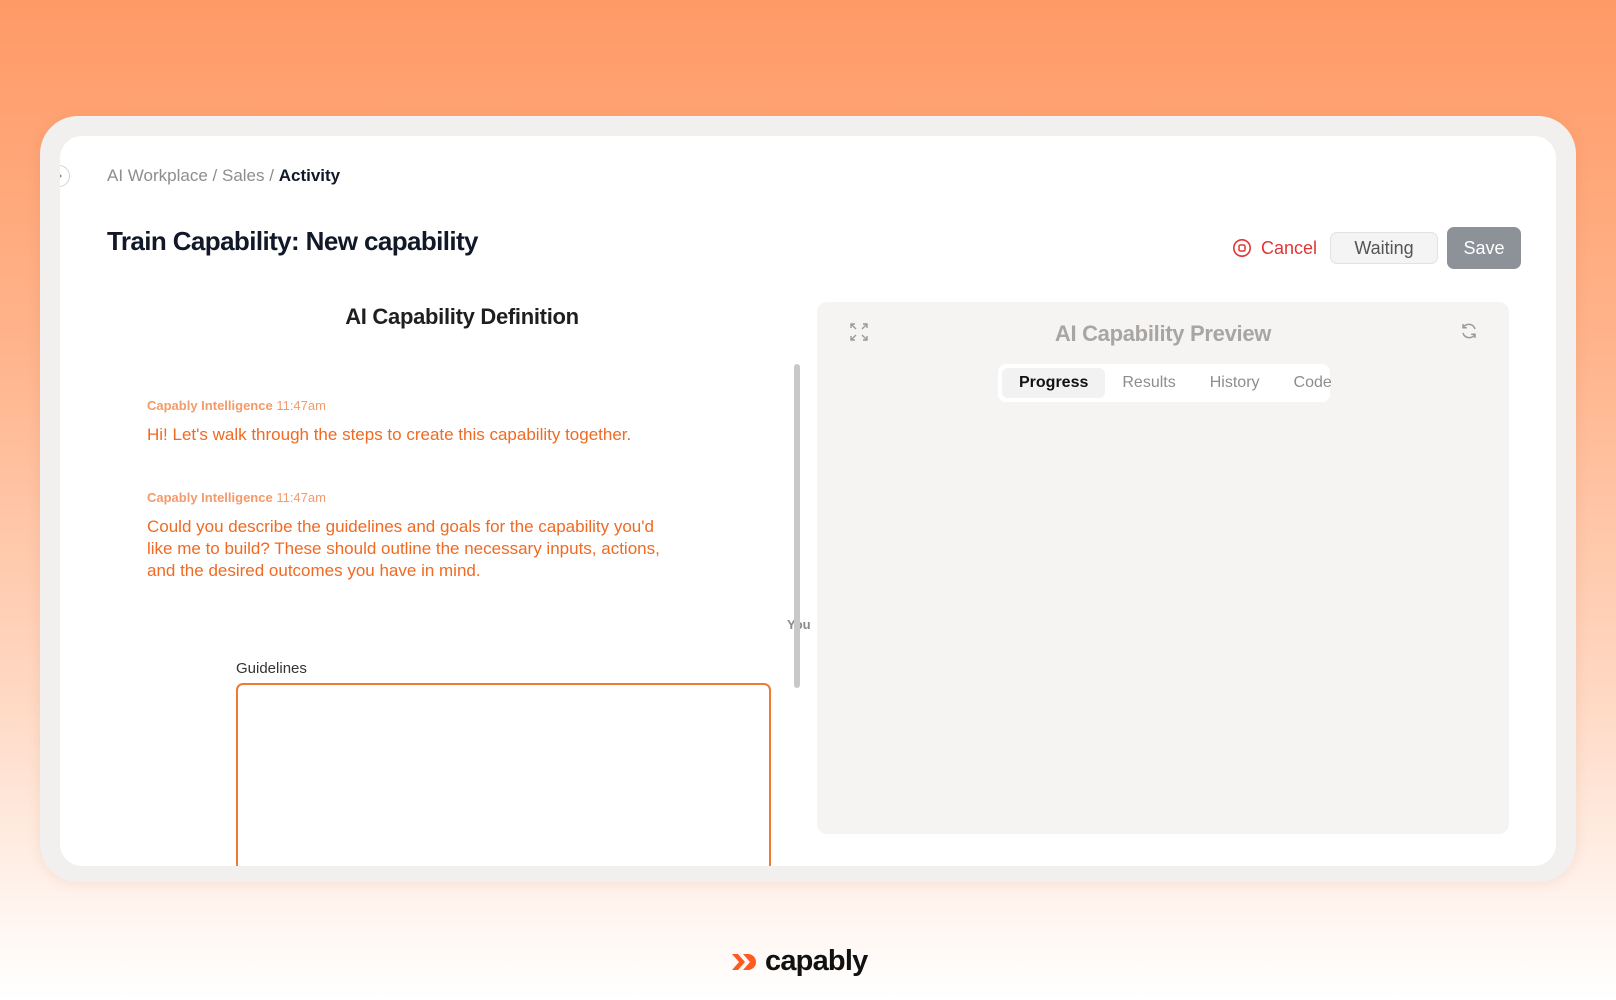 This screenshot has width=1616, height=1000. Describe the element at coordinates (65, 176) in the screenshot. I see `sidebar-toggle-button` at that location.